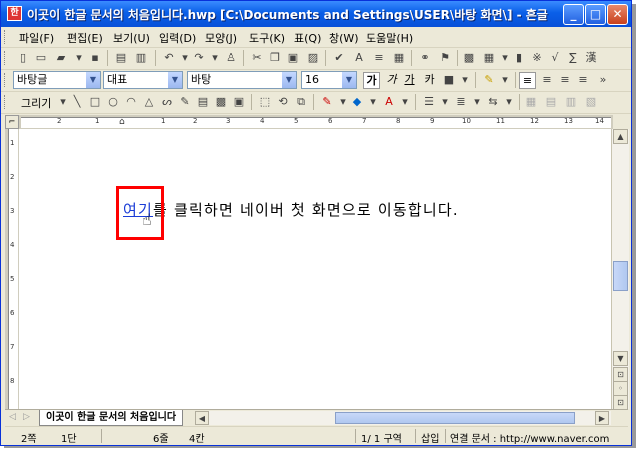 Image resolution: width=640 pixels, height=456 pixels. I want to click on drawing-menu: 그리기, so click(36, 103).